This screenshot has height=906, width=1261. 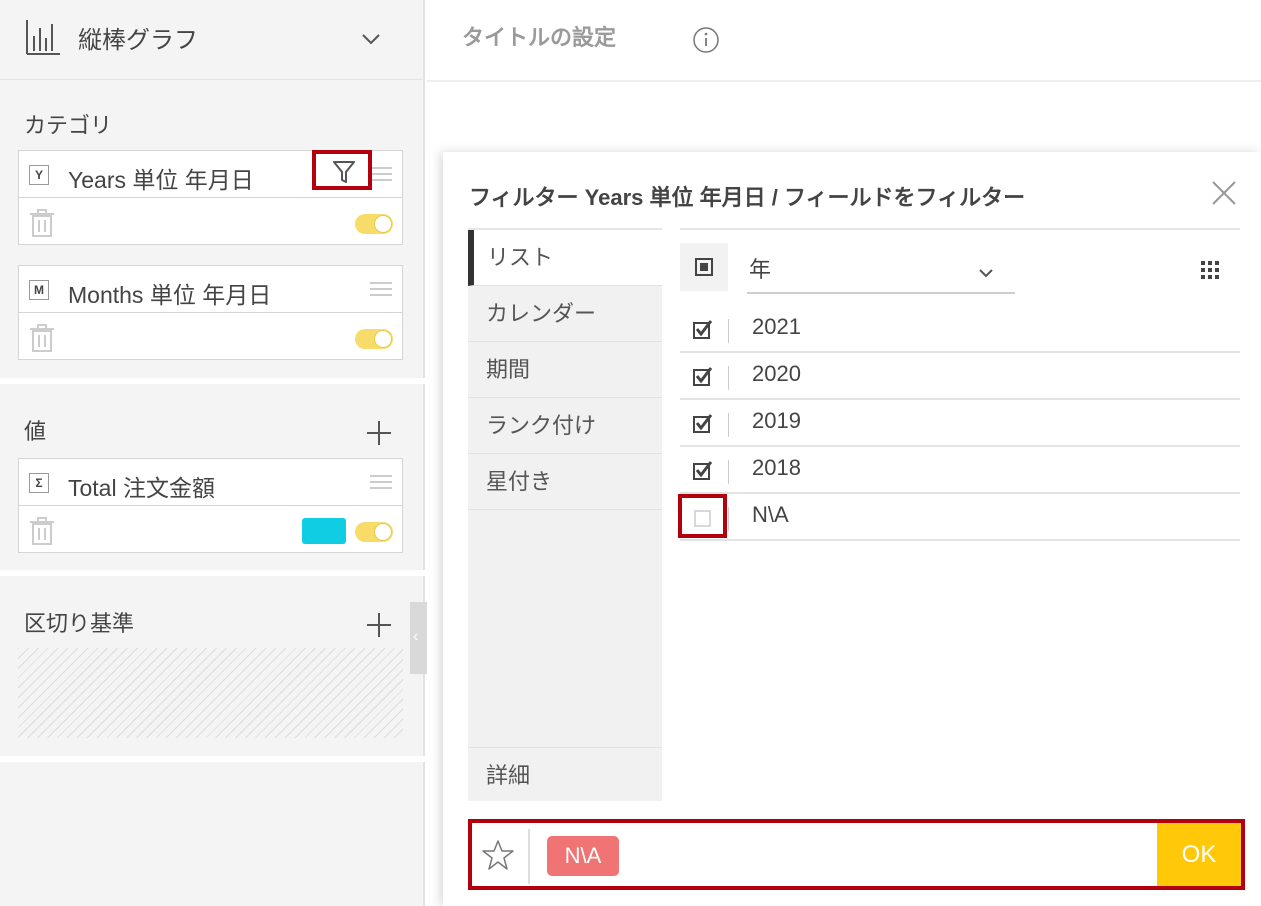 What do you see at coordinates (706, 40) in the screenshot?
I see `info-icon` at bounding box center [706, 40].